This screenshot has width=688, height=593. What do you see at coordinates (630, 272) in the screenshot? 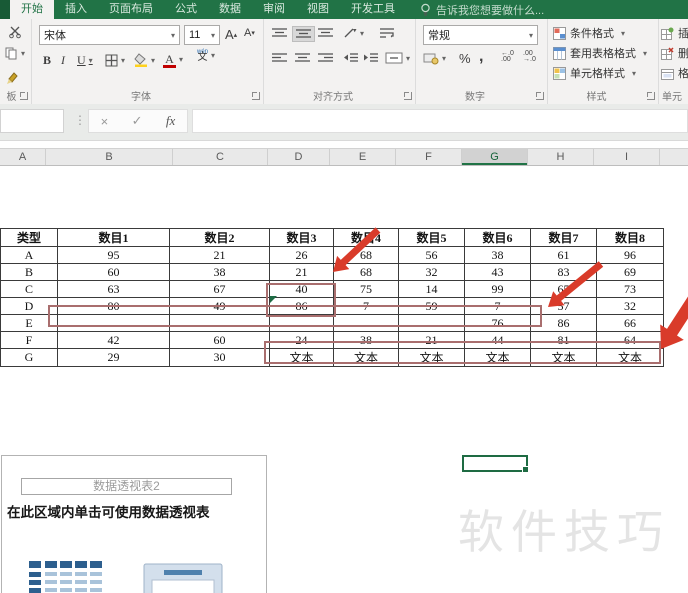
I see `table-cell: 69` at bounding box center [630, 272].